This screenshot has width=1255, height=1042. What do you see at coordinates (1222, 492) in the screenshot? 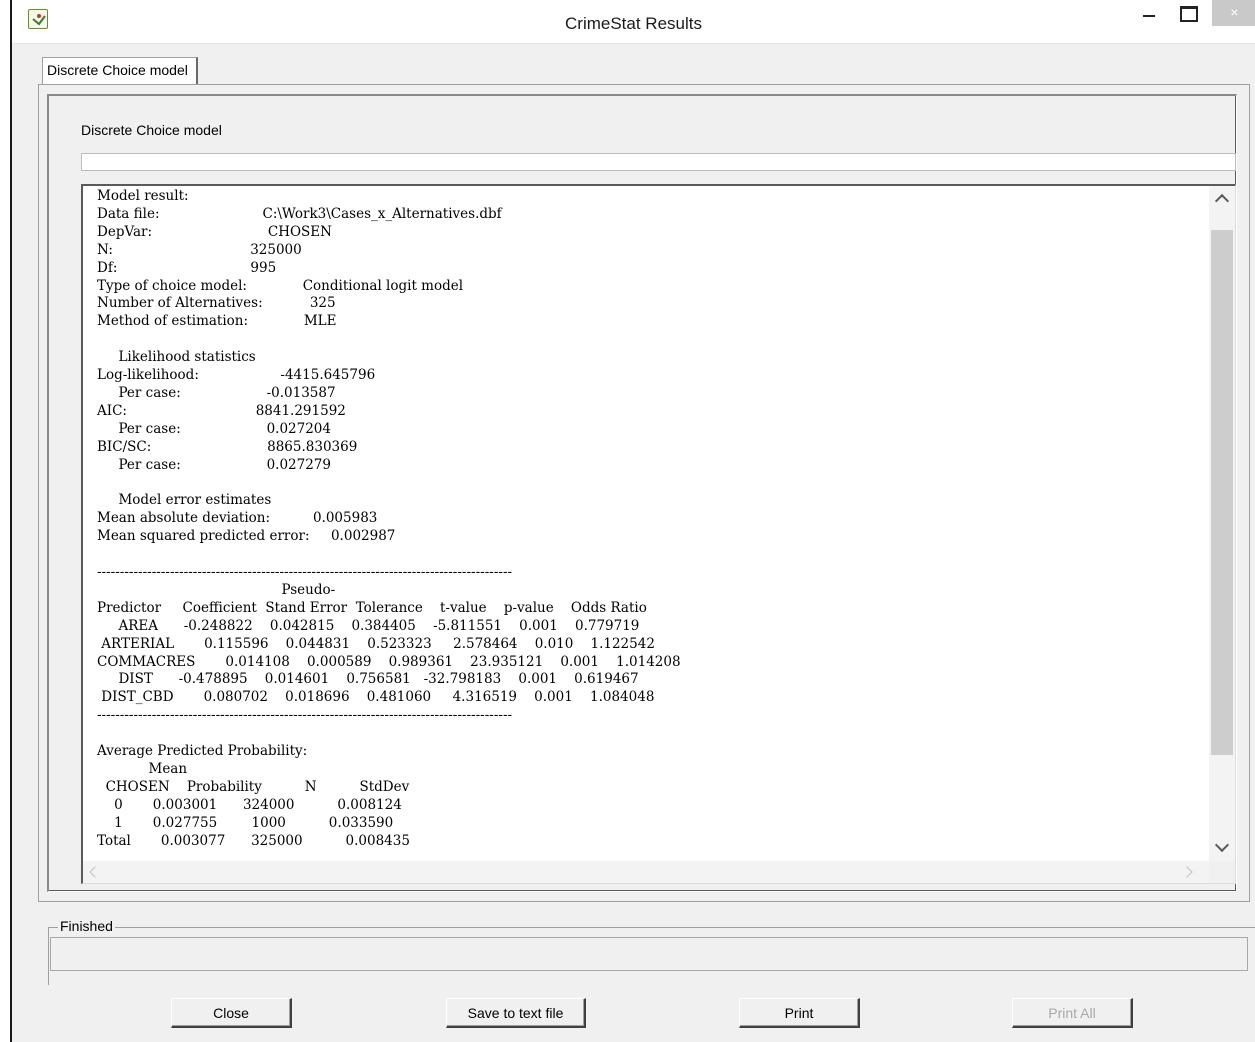
I see `vertical-scroll-thumb` at bounding box center [1222, 492].